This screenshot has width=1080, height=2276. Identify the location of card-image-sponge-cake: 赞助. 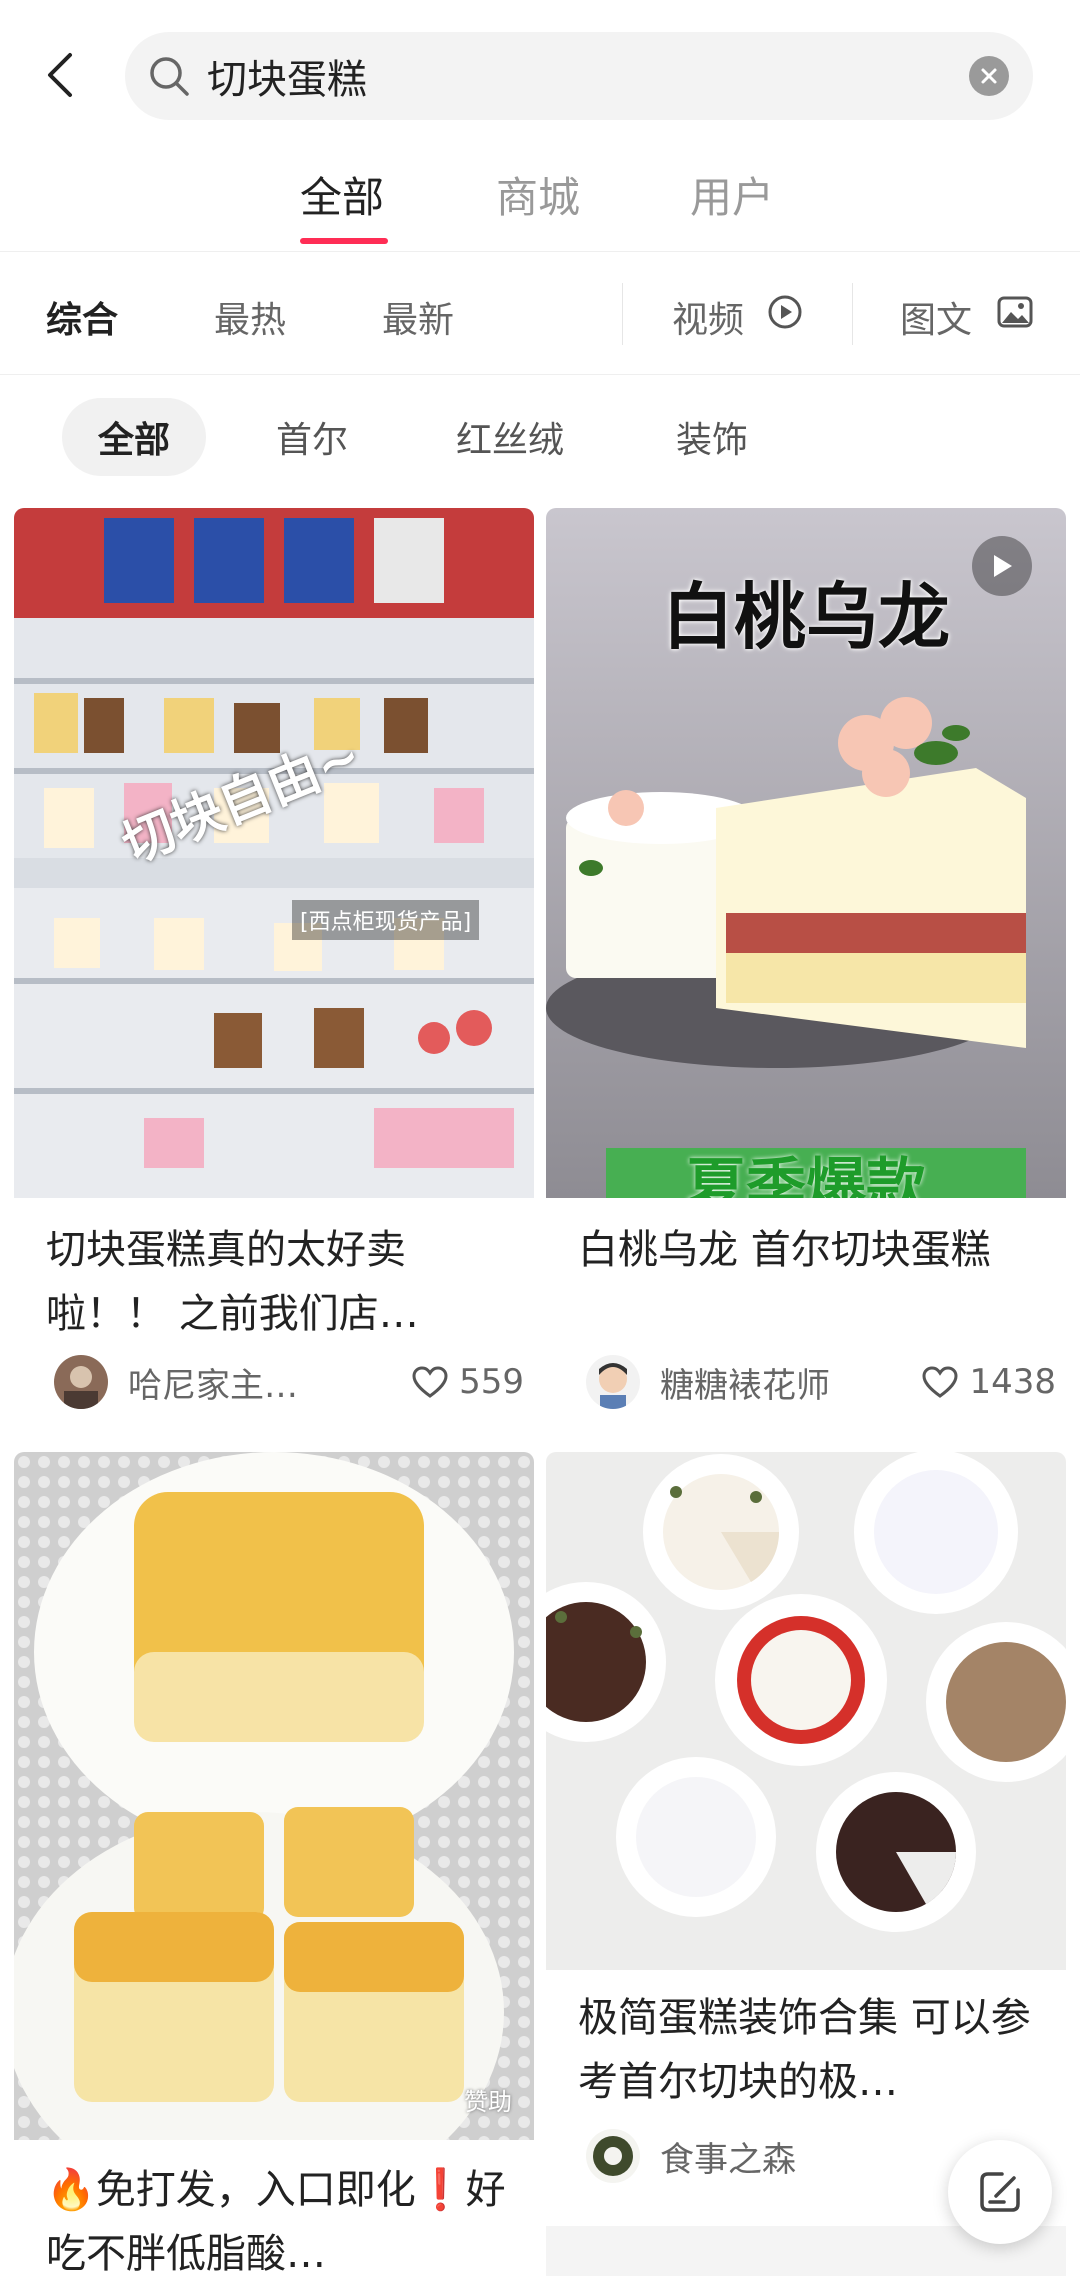
(274, 1796).